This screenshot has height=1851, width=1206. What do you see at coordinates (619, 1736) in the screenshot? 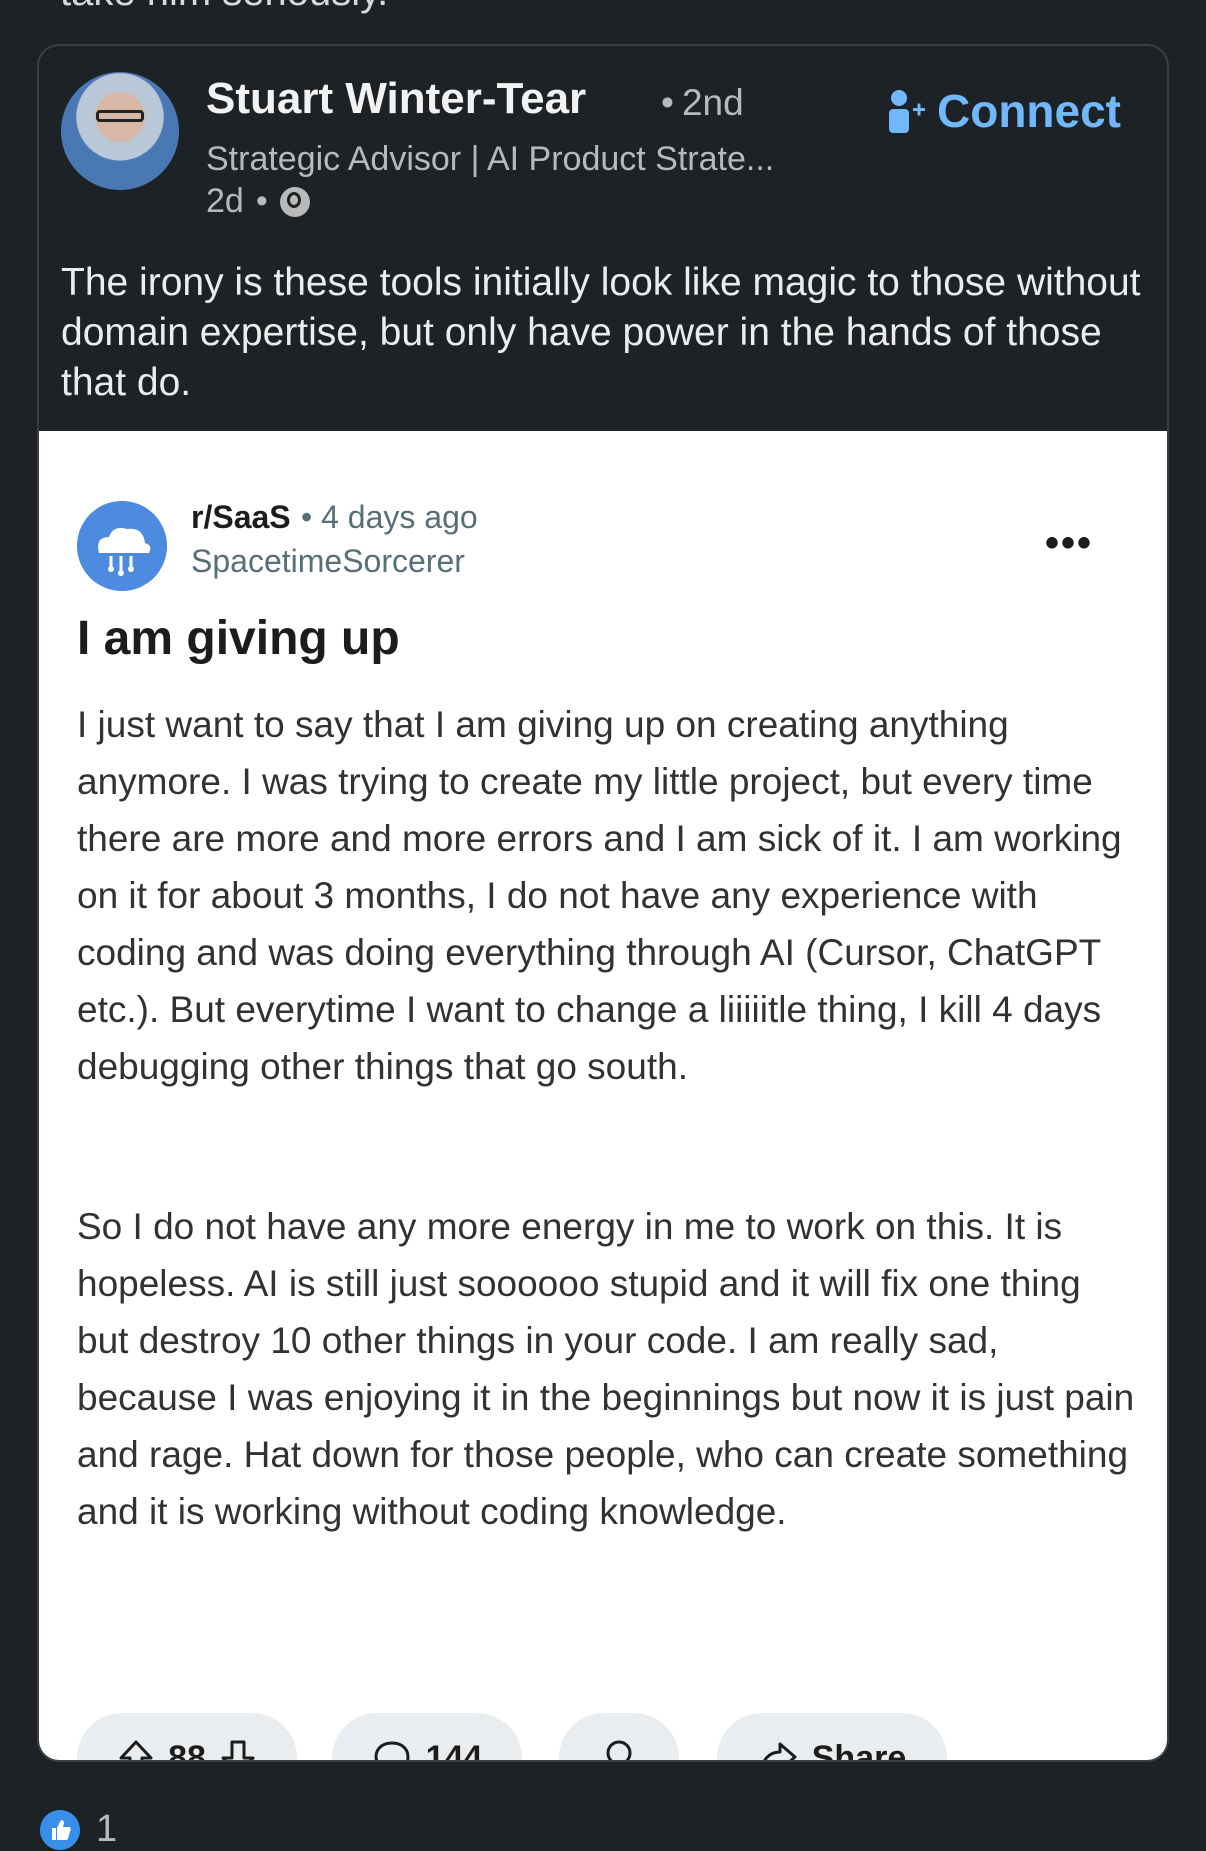
I see `award-pill` at bounding box center [619, 1736].